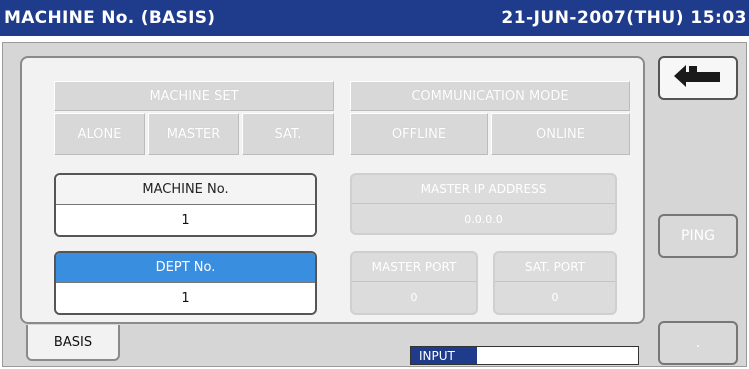  I want to click on back-button, so click(698, 78).